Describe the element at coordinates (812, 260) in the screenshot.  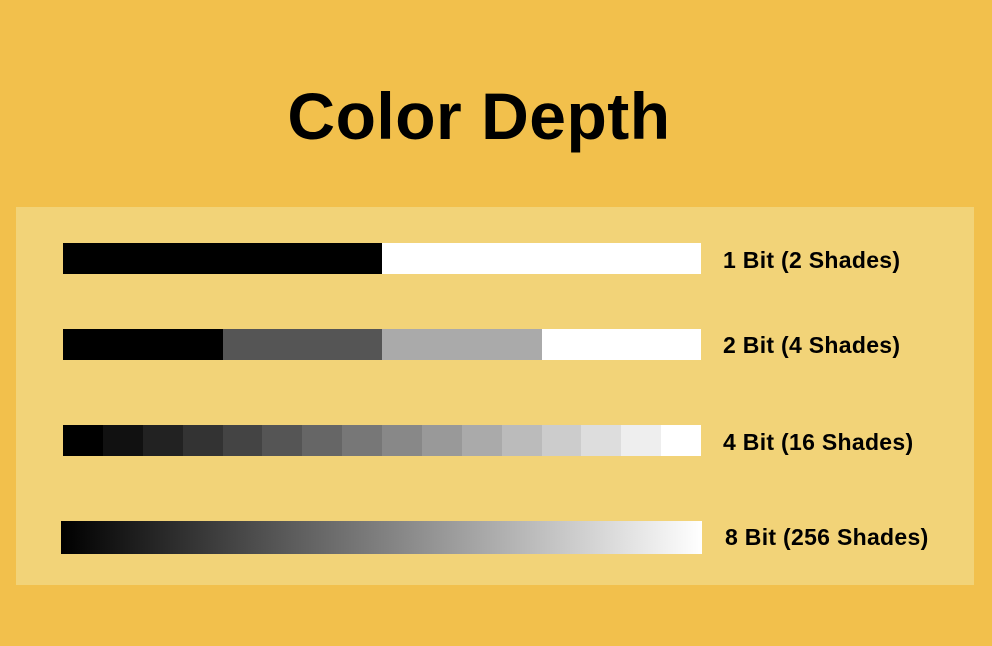
I see `label-1-bit: 1 Bit (2 Shades)` at that location.